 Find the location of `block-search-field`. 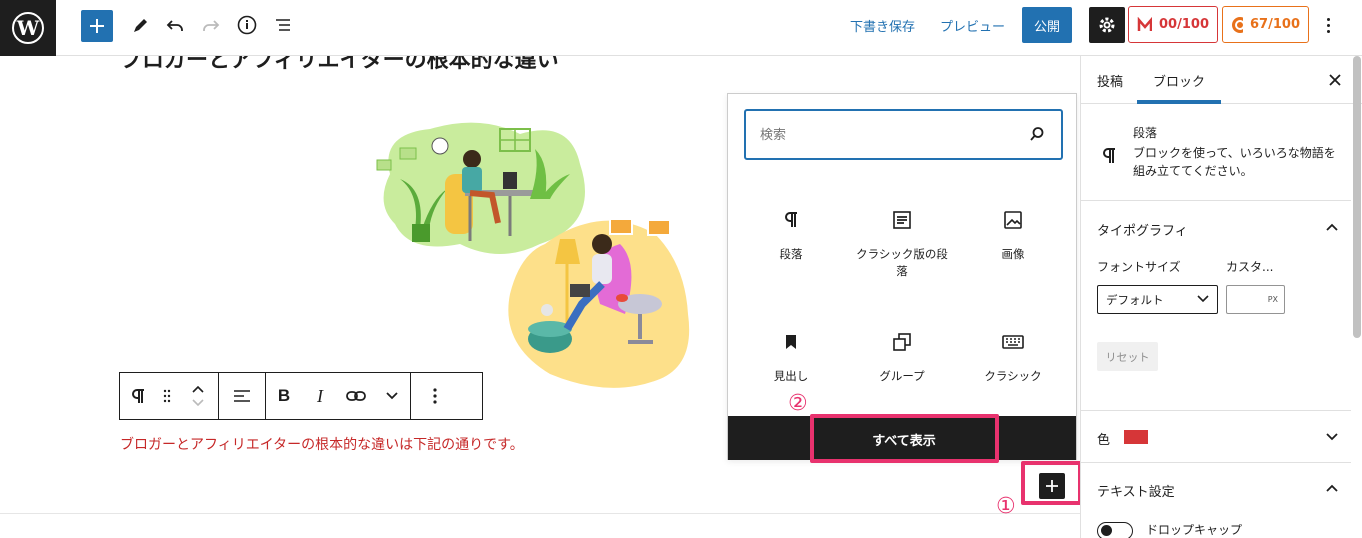

block-search-field is located at coordinates (903, 134).